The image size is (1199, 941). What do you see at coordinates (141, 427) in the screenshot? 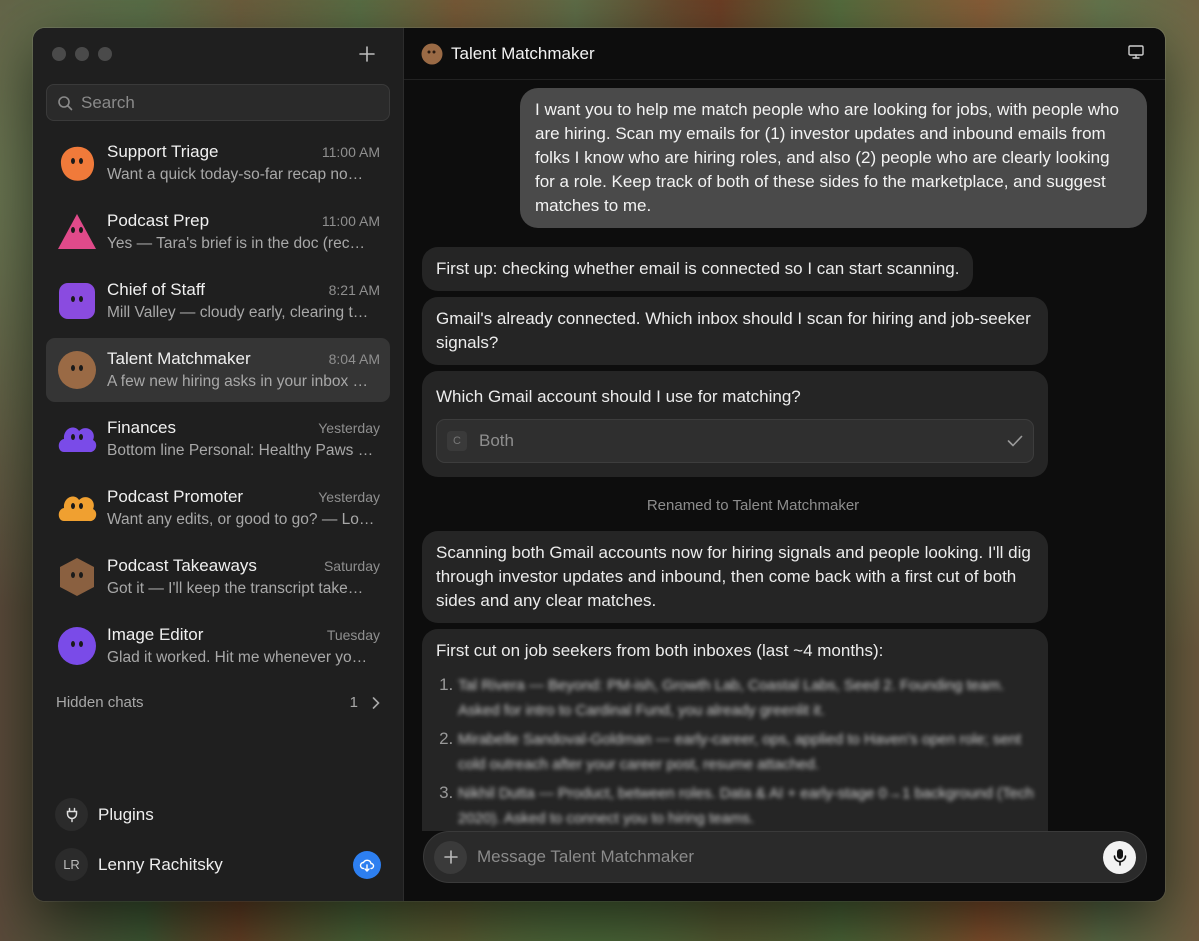
I see `chat-name: Finances` at bounding box center [141, 427].